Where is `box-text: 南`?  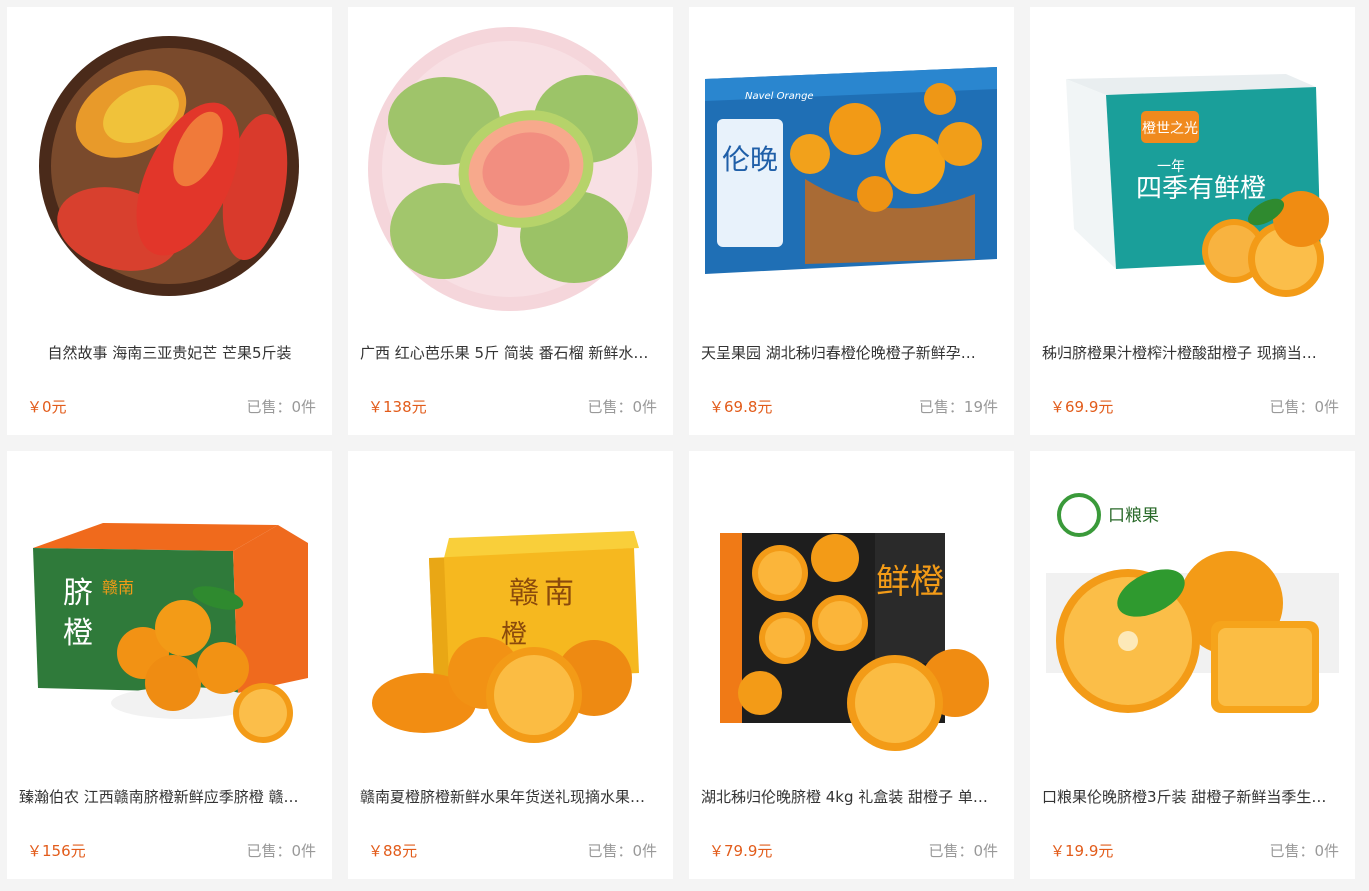 box-text: 南 is located at coordinates (559, 593).